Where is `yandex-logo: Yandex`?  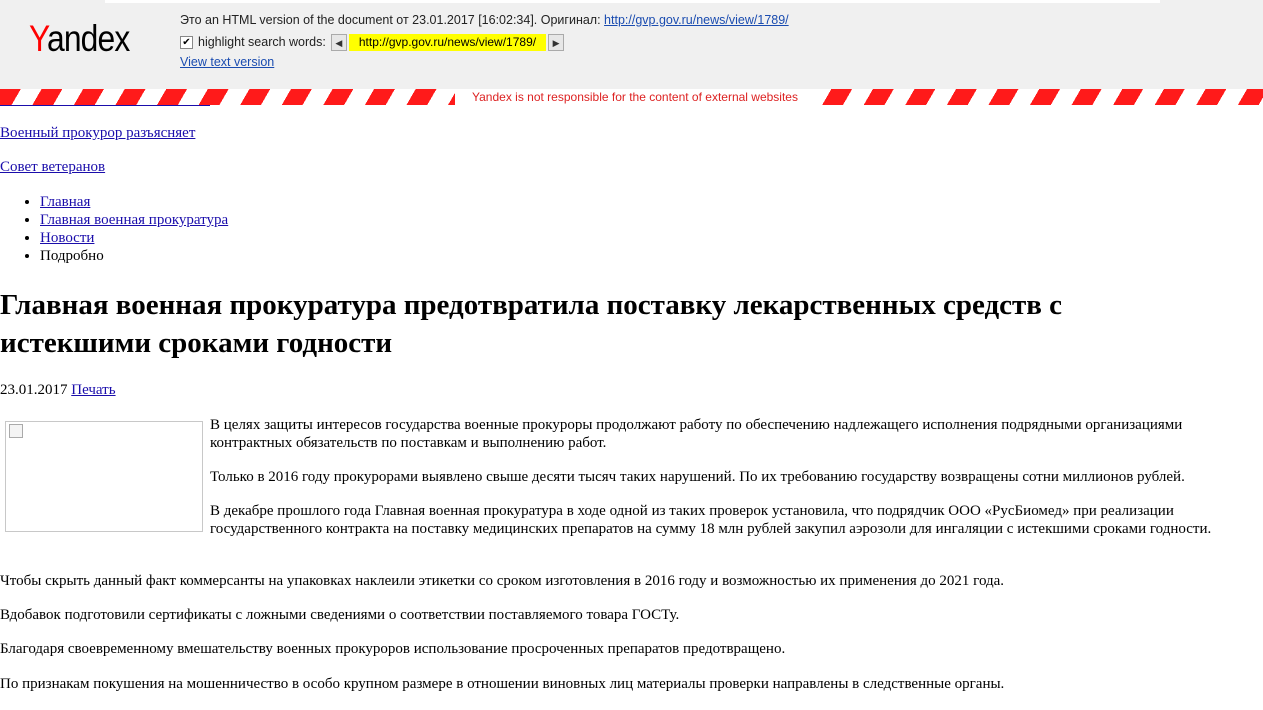 yandex-logo: Yandex is located at coordinates (79, 39).